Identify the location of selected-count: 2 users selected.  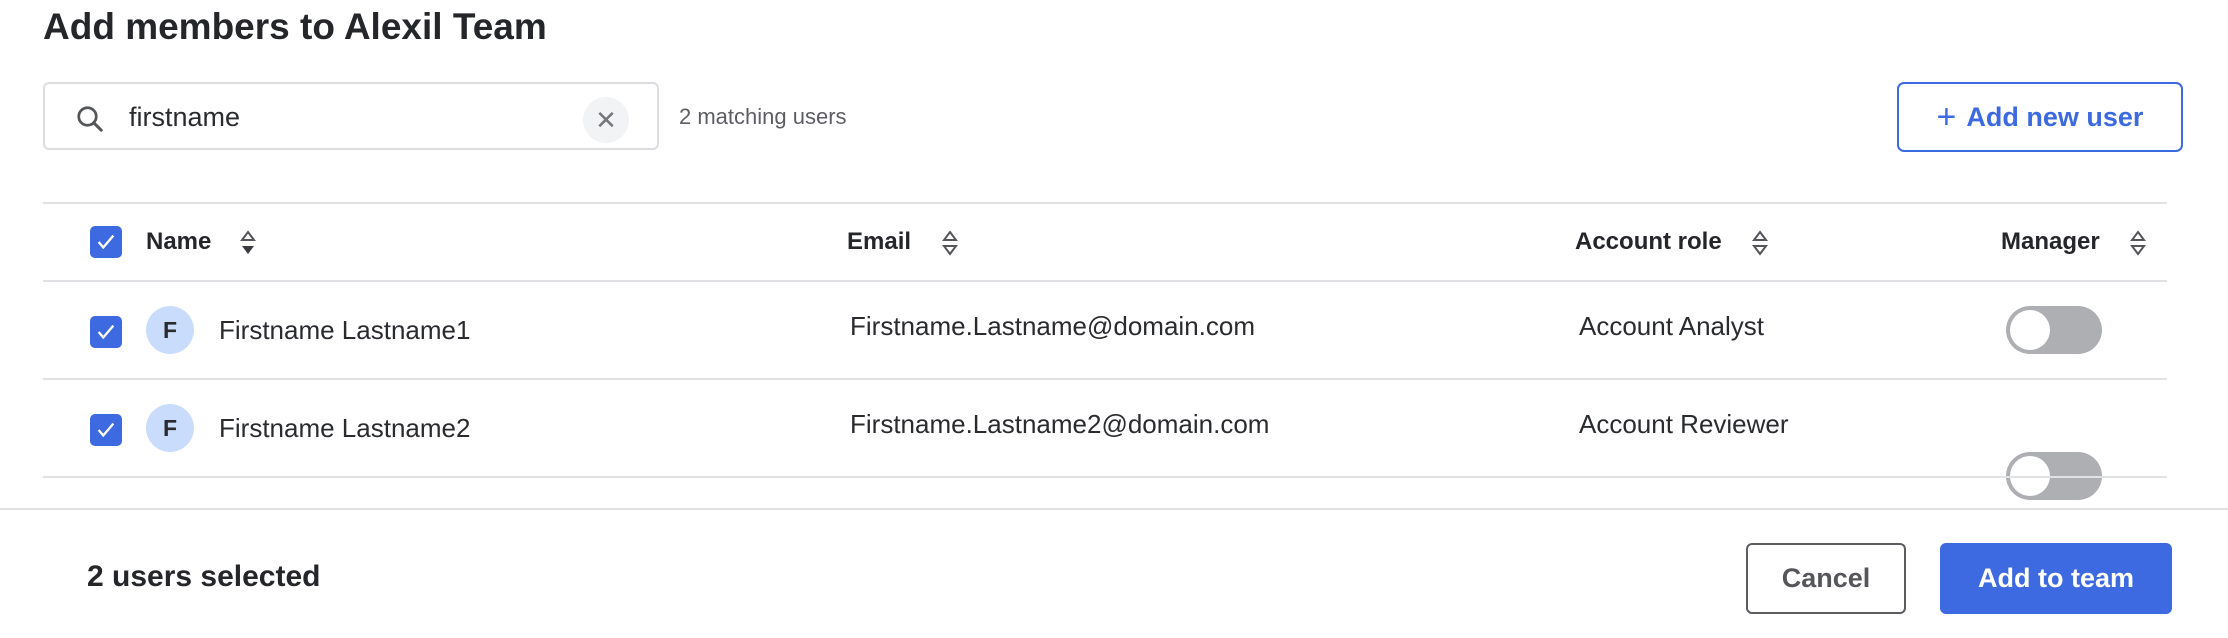
(204, 576).